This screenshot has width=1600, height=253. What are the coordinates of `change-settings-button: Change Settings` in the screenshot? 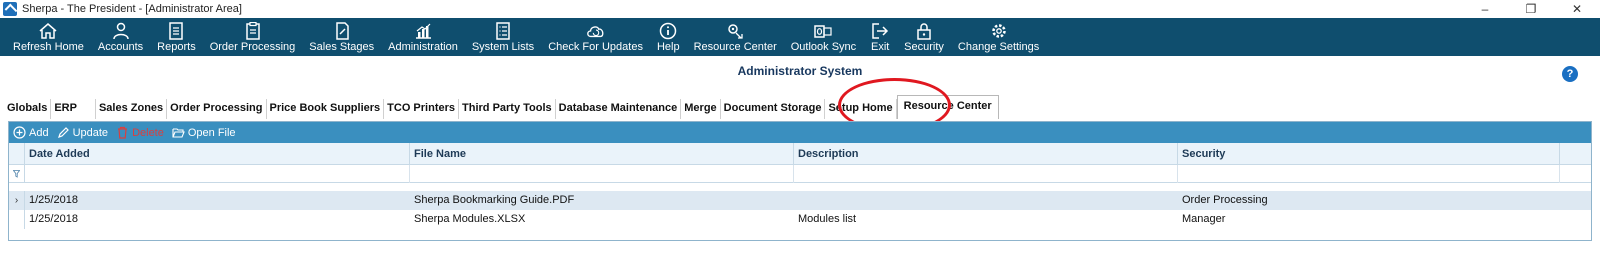 It's located at (998, 37).